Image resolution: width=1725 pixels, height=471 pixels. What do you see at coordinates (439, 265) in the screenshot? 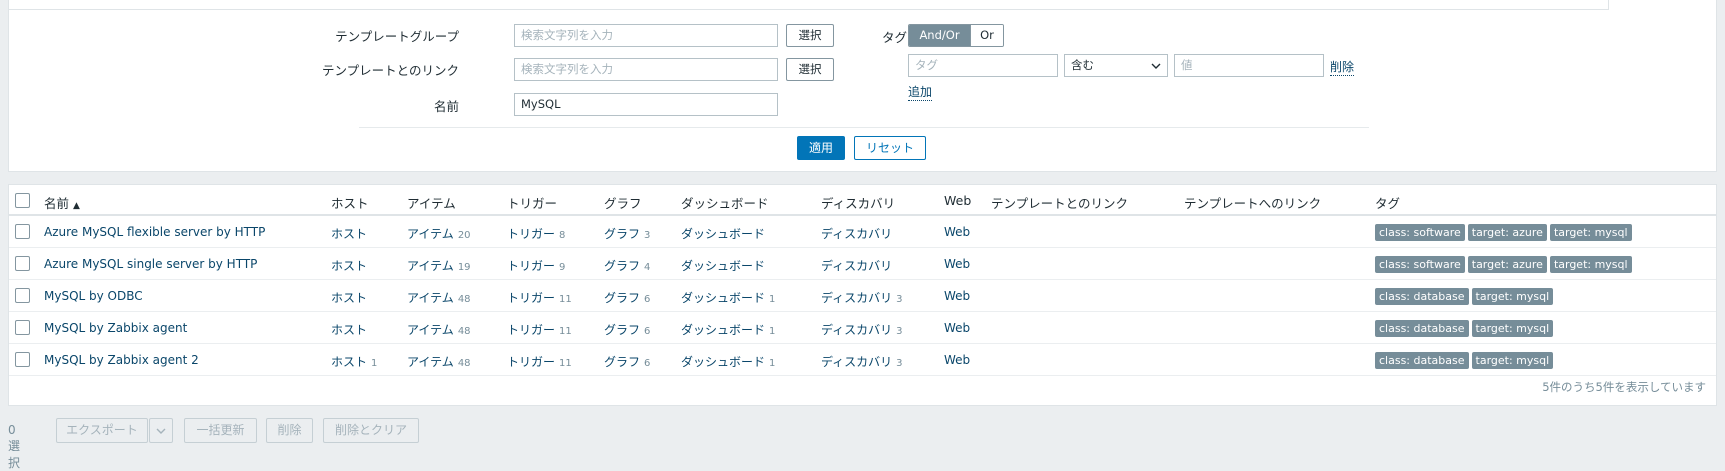
I see `items-link: アイテム 19` at bounding box center [439, 265].